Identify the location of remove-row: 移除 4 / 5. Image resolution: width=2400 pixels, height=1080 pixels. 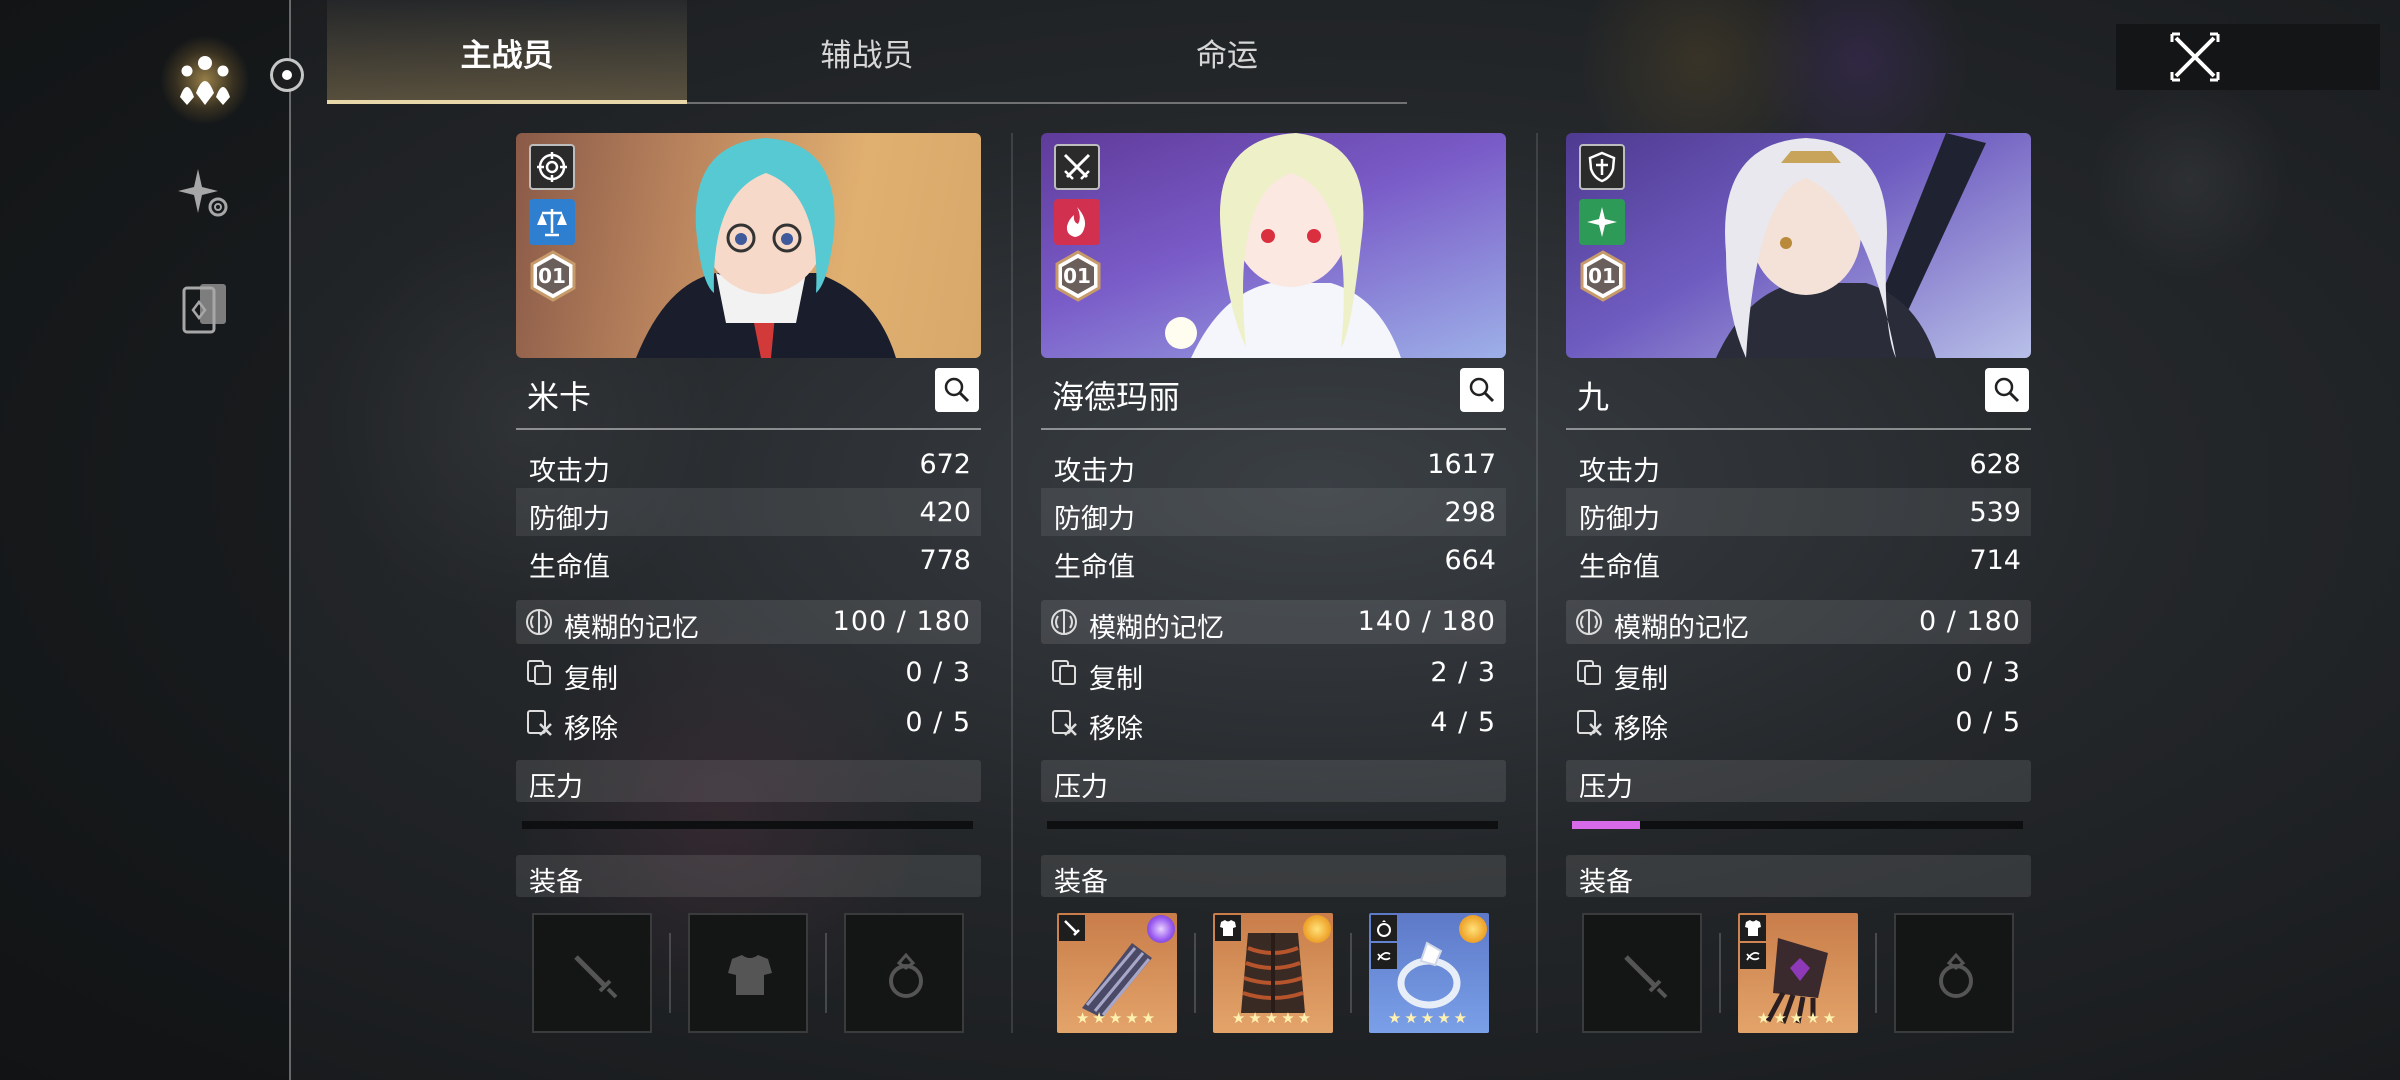
(1273, 723).